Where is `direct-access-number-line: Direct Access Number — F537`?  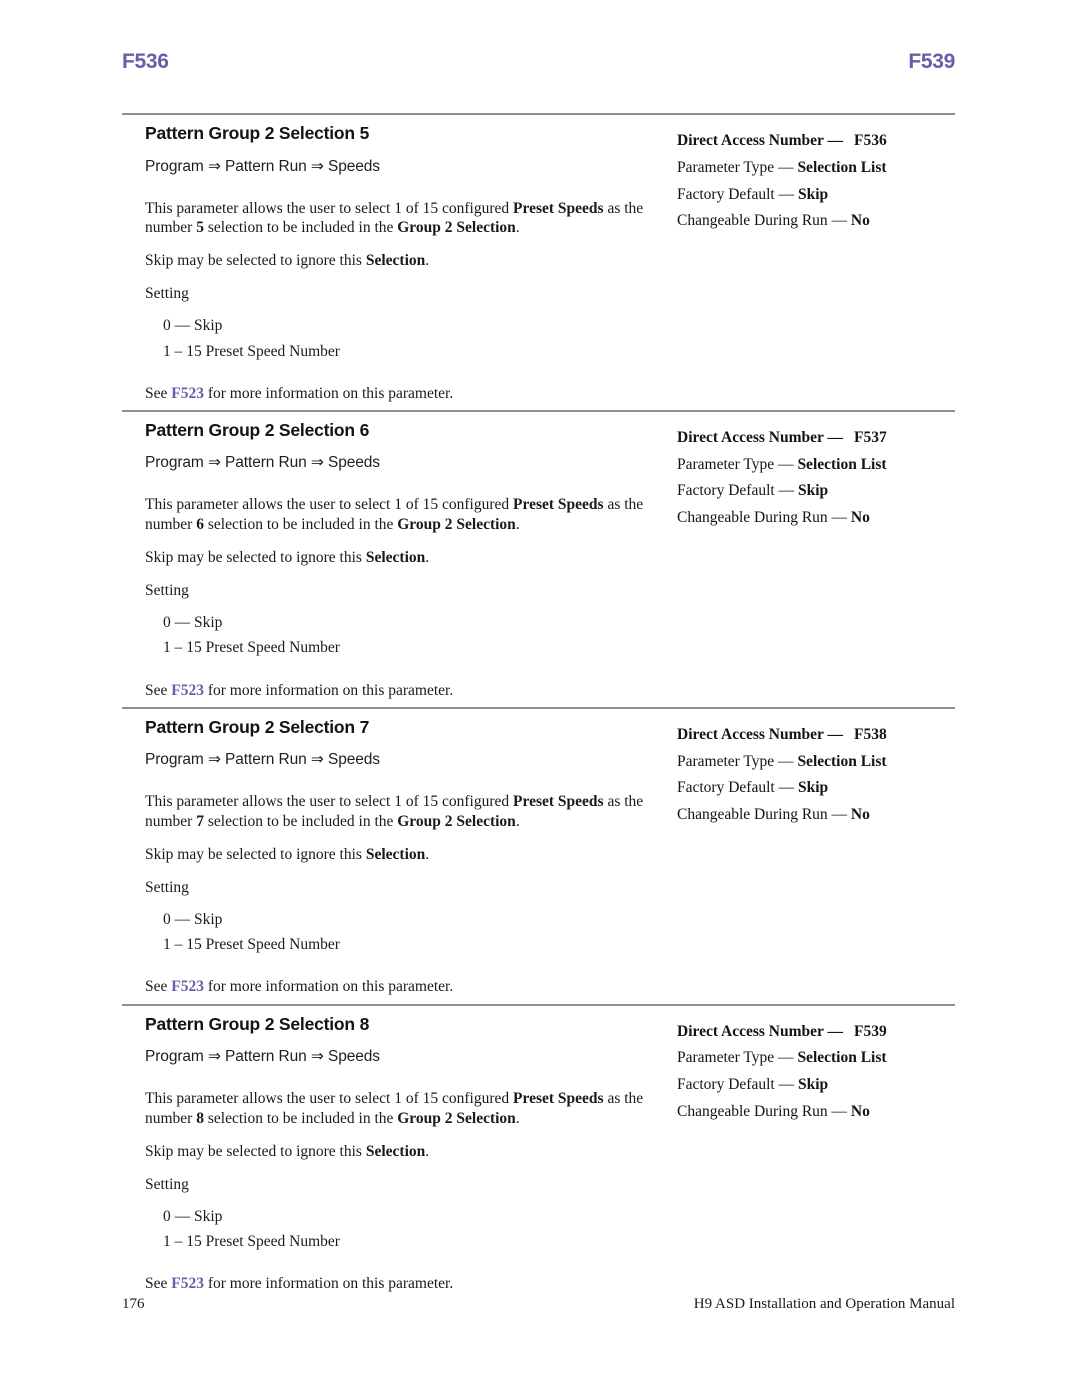 direct-access-number-line: Direct Access Number — F537 is located at coordinates (782, 437).